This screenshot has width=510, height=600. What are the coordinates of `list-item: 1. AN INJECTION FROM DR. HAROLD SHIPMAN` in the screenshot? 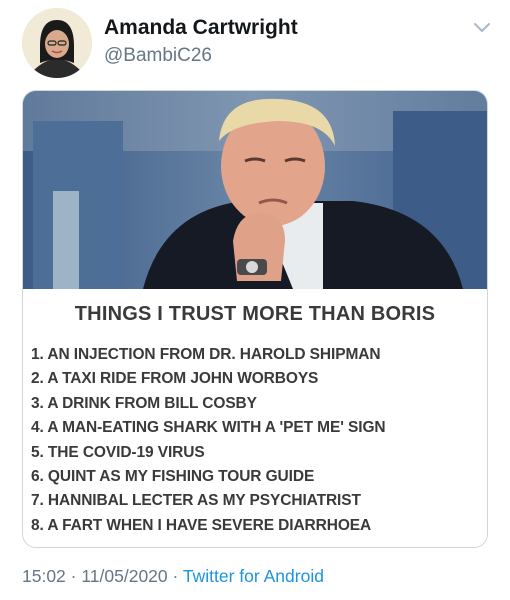 It's located at (206, 354).